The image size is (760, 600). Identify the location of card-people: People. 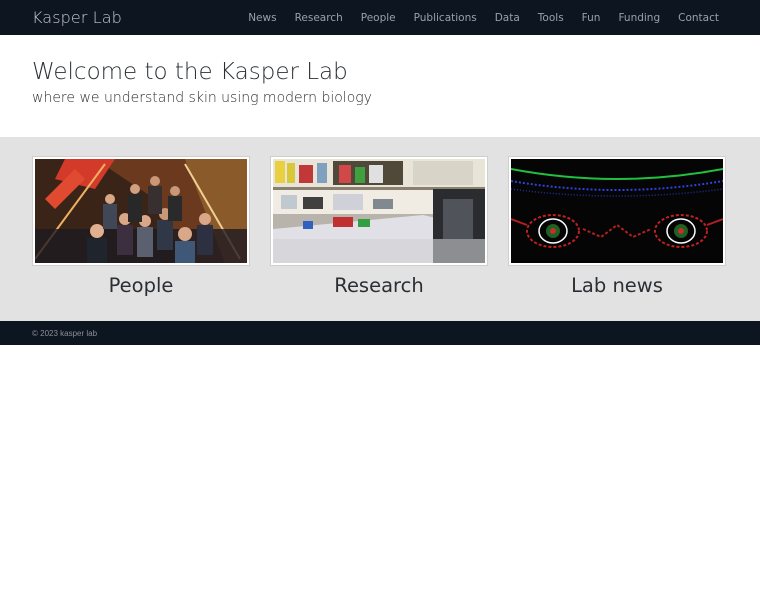
(141, 238).